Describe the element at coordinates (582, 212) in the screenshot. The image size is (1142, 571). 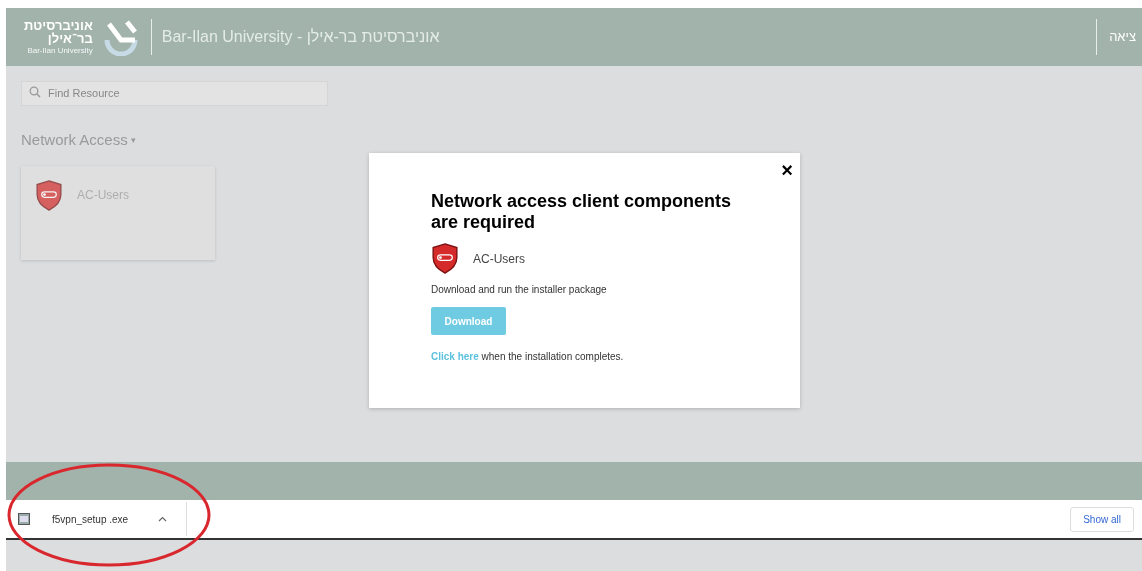
I see `dialog-title: Network access client components are required` at that location.